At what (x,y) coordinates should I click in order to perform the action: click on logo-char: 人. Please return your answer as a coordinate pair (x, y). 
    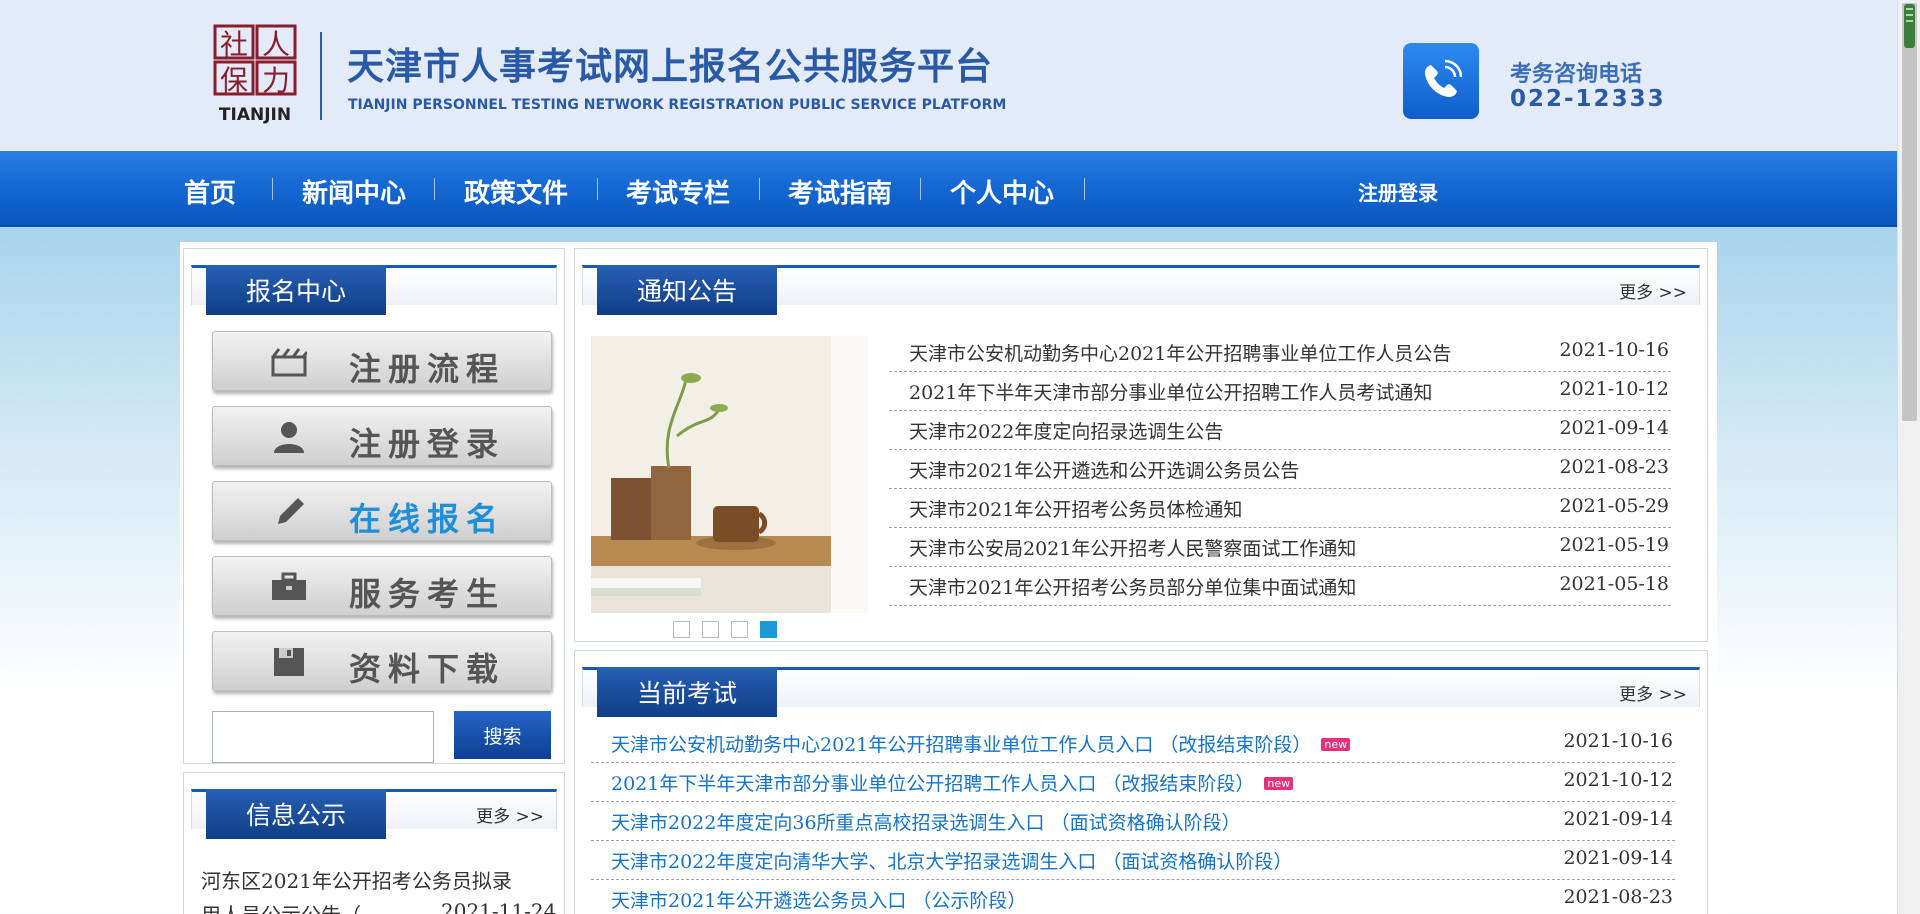
    Looking at the image, I should click on (276, 44).